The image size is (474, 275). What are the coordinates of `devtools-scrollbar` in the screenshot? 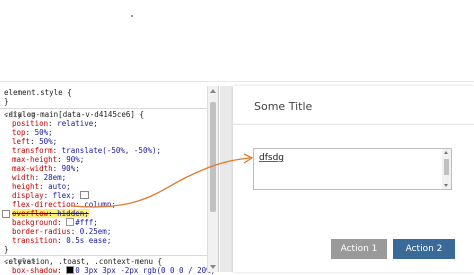 It's located at (212, 179).